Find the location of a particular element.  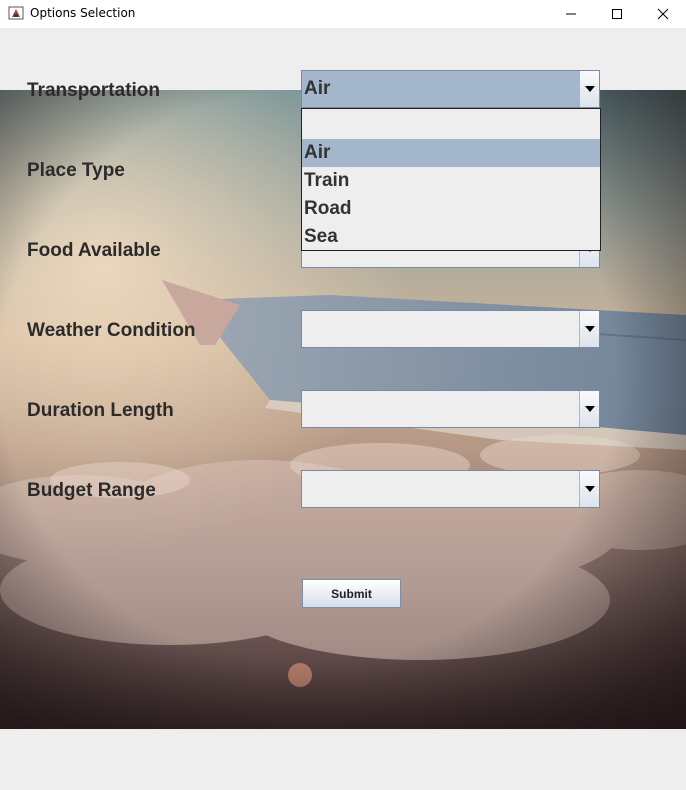

weather-condition-combobox is located at coordinates (450, 329).